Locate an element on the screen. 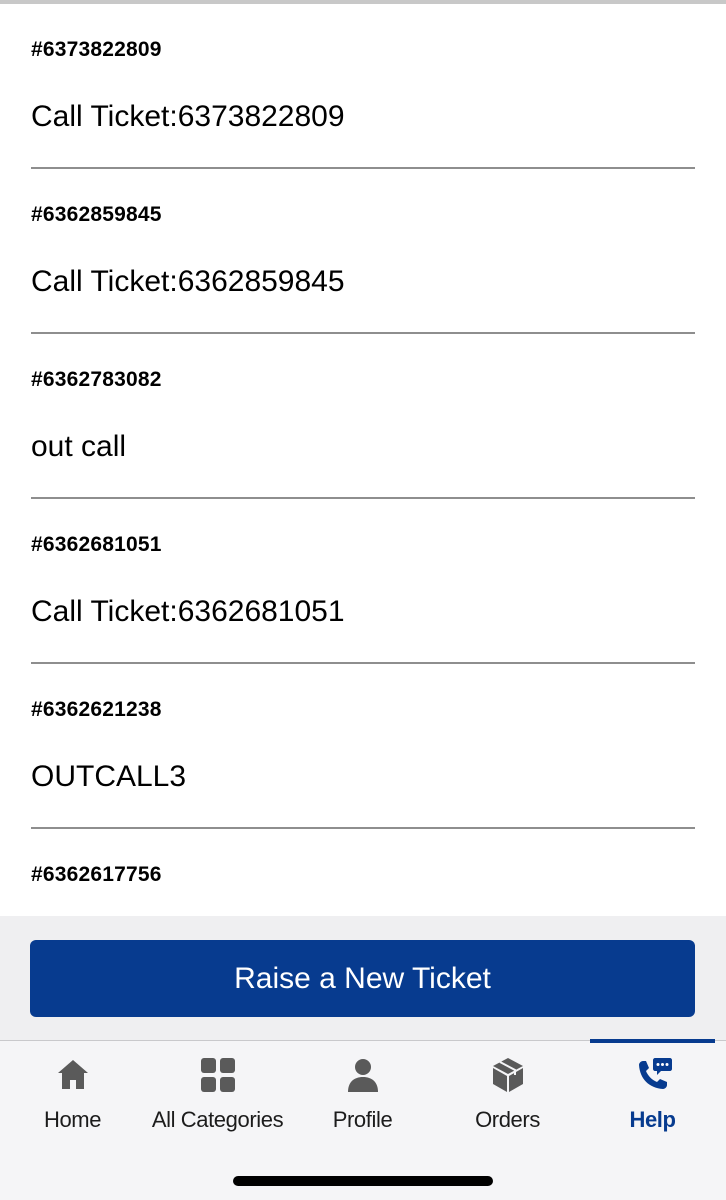 The height and width of the screenshot is (1200, 726). ticket-subject: Call Ticket:6362681051 is located at coordinates (188, 611).